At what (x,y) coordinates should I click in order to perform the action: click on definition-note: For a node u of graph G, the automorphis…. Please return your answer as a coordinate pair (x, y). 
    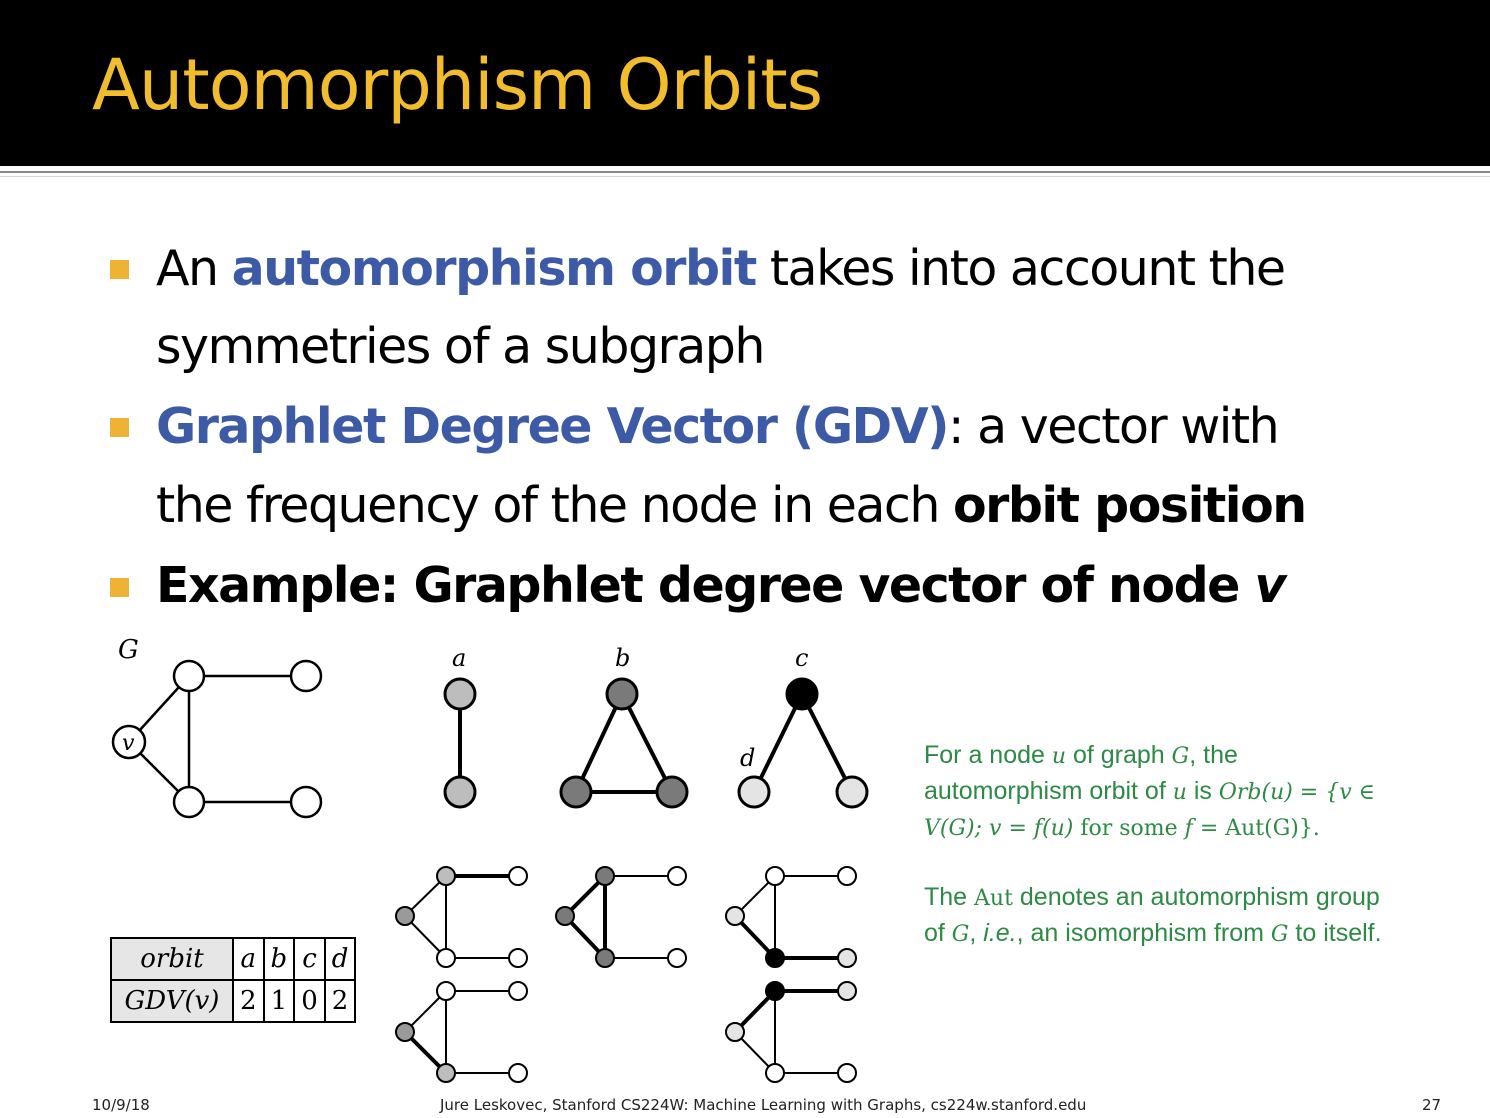
    Looking at the image, I should click on (1194, 845).